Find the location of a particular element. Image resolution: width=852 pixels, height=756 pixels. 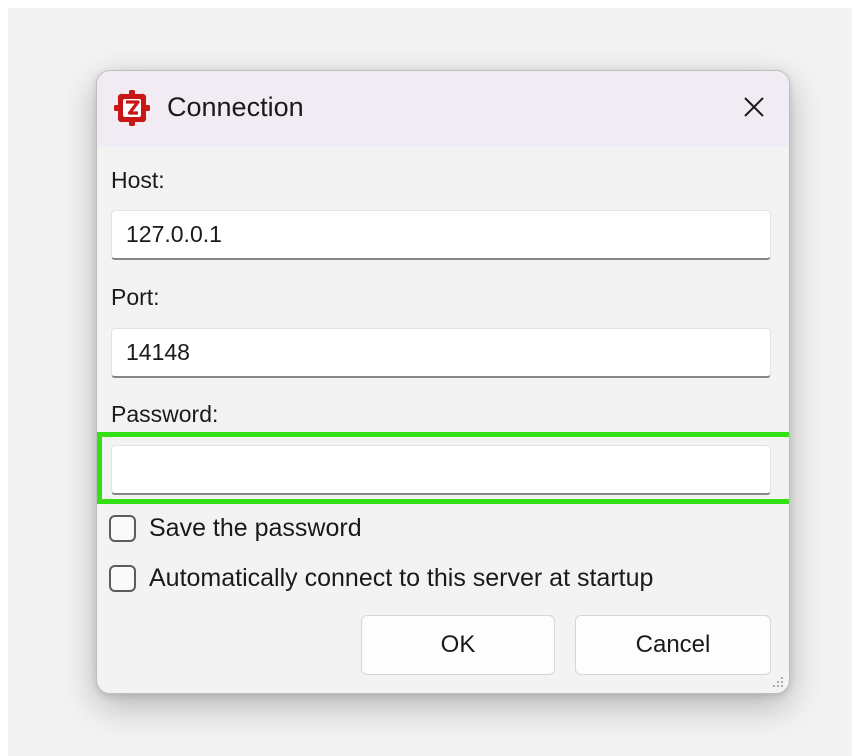

desktop-edge-top is located at coordinates (426, 4).